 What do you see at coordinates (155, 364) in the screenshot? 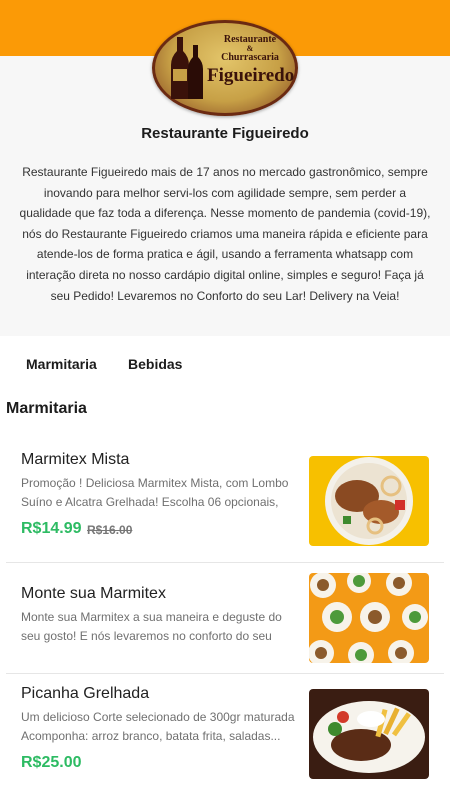
I see `tab-bebidas: Bebidas` at bounding box center [155, 364].